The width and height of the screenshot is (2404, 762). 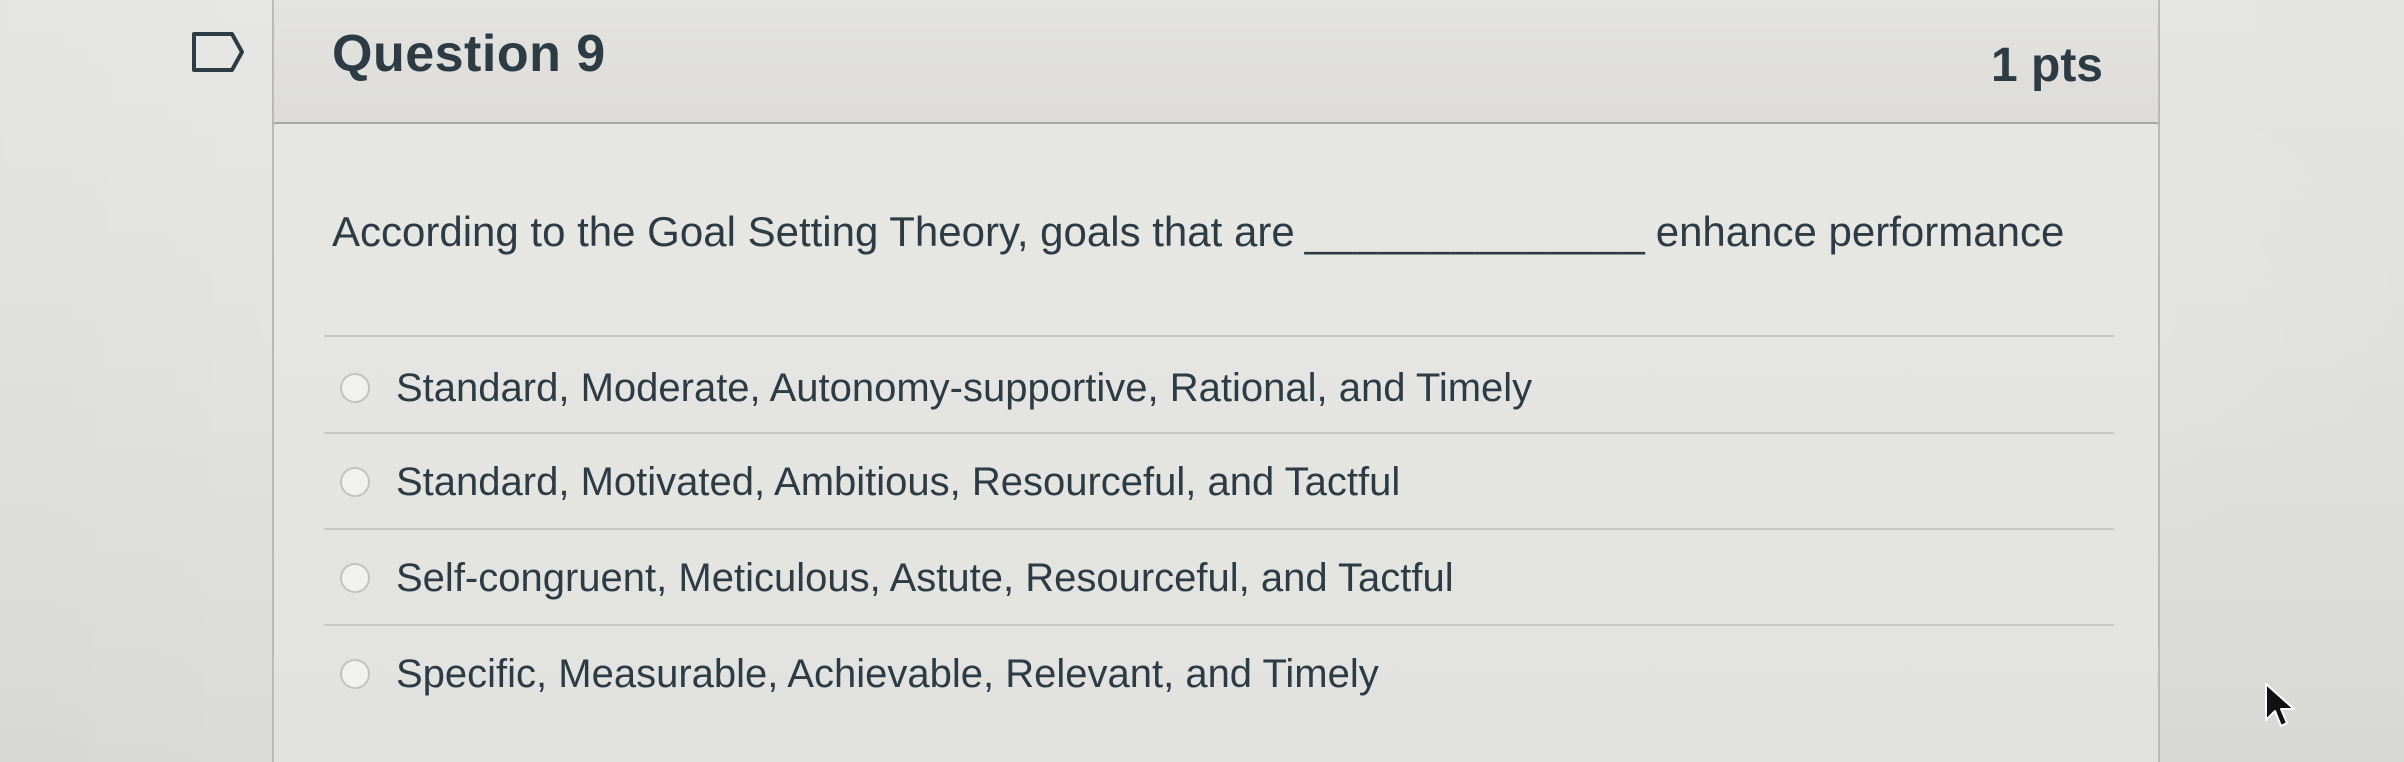 I want to click on question-blank: ______________, so click(x=1475, y=231).